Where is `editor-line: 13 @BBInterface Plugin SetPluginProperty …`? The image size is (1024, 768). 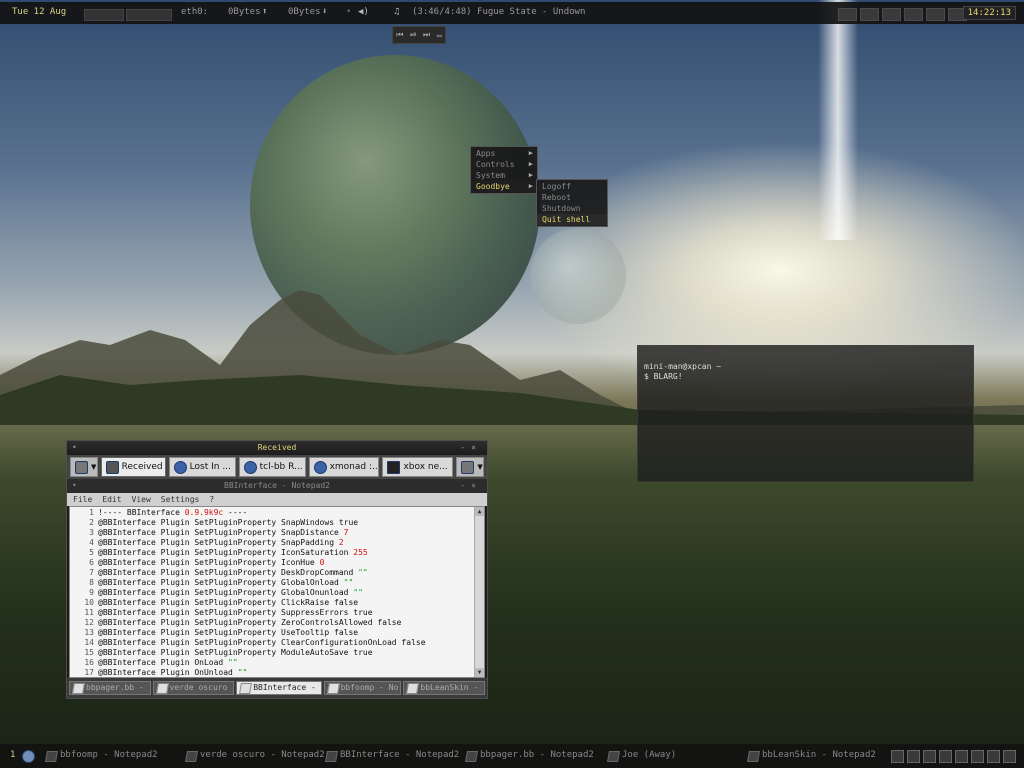 editor-line: 13 @BBInterface Plugin SetPluginProperty … is located at coordinates (277, 633).